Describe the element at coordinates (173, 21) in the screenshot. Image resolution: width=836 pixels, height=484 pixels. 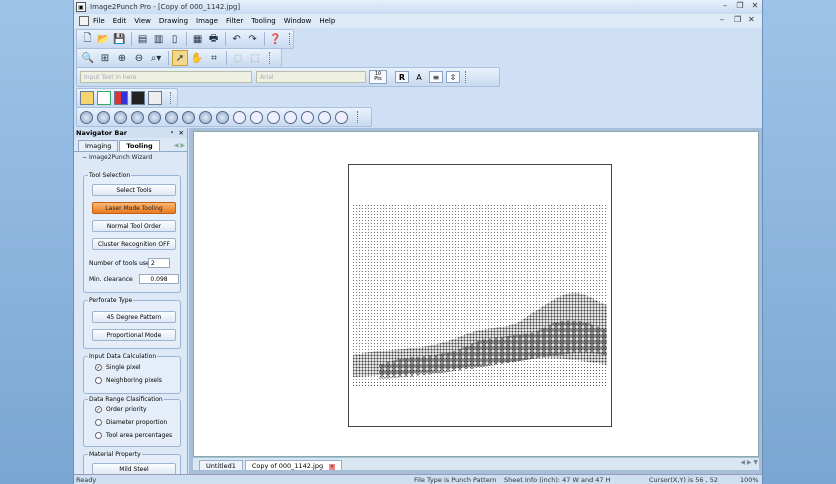
I see `menu-drawing: Drawing` at that location.